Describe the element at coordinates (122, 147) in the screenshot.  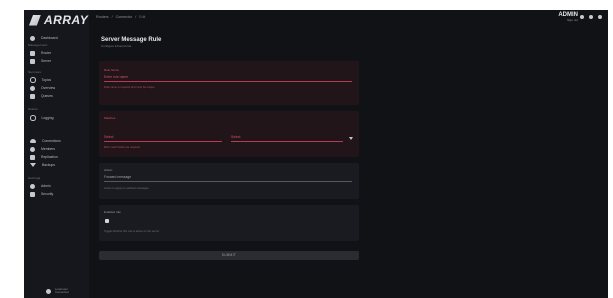
I see `matches-hint: Both match fields are required` at that location.